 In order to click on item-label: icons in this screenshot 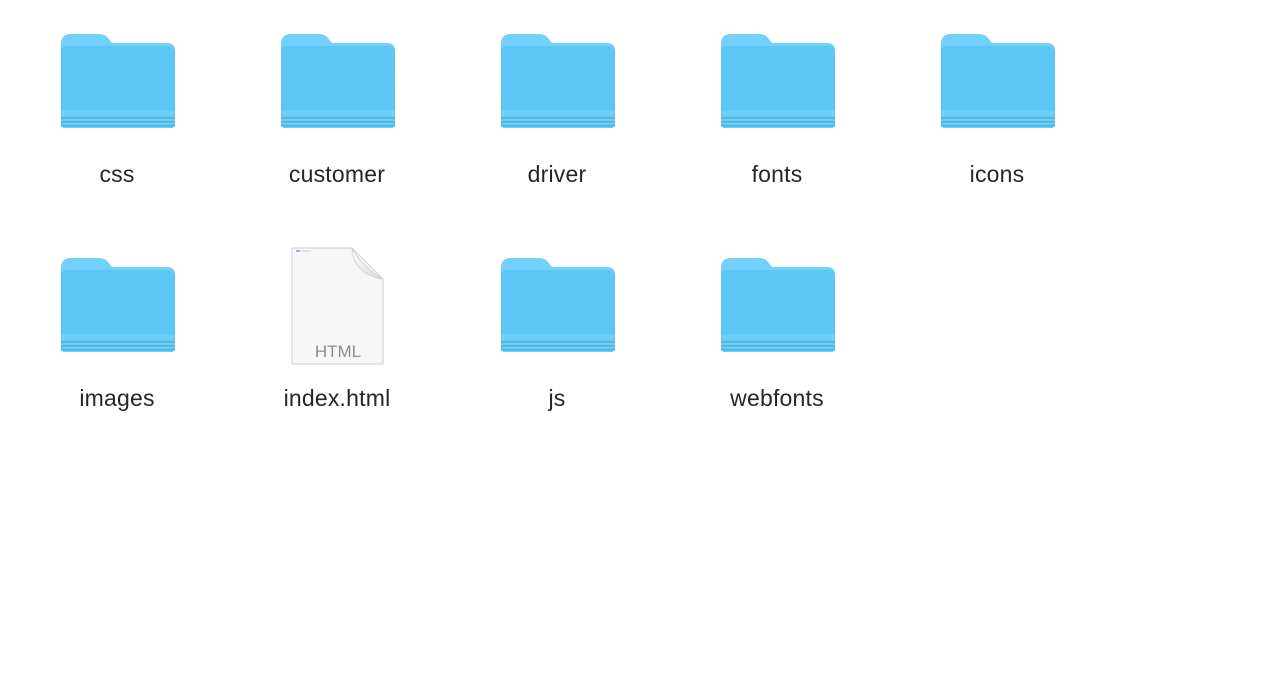, I will do `click(997, 174)`.